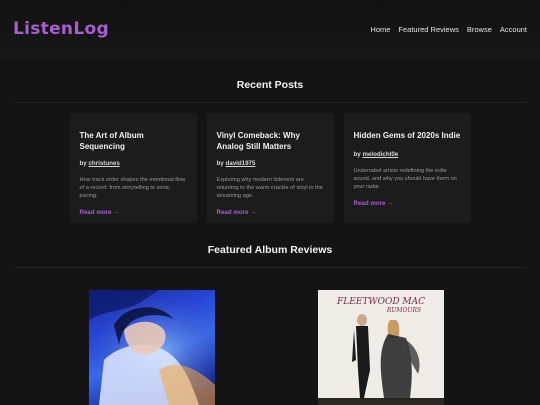  What do you see at coordinates (381, 351) in the screenshot?
I see `album-art: FLEETWOOD MAC RUMOURS` at bounding box center [381, 351].